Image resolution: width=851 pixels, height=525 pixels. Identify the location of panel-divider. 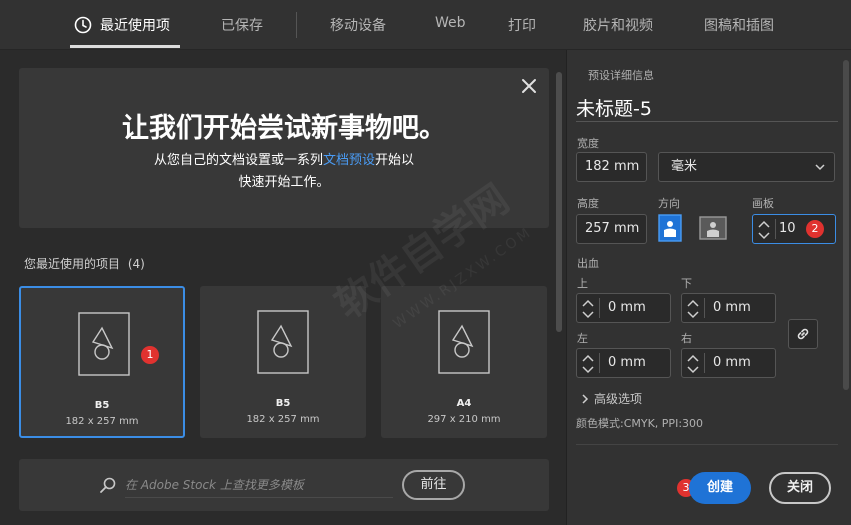
(707, 444).